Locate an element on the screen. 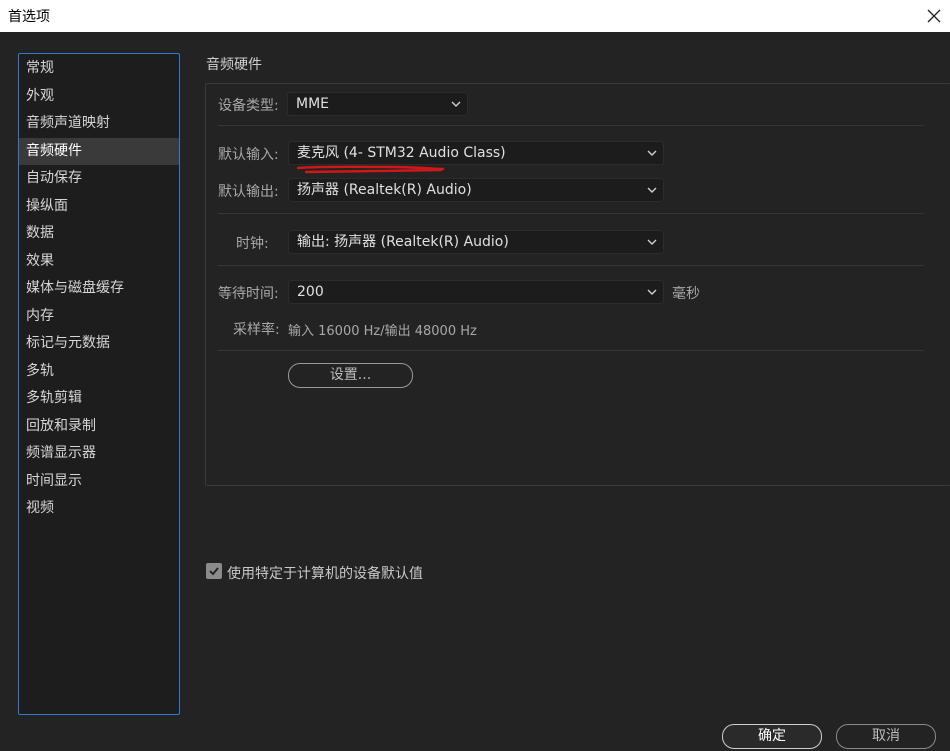 The image size is (950, 751). clock-value: 输出: 扬声器 (Realtek(R) Audio) is located at coordinates (403, 242).